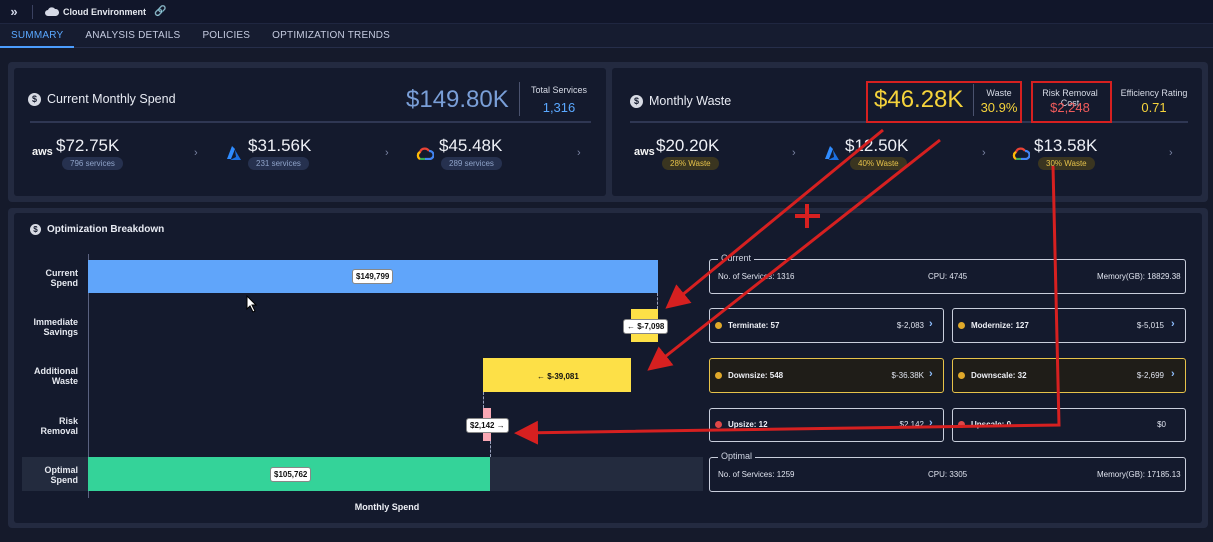  I want to click on annotation-plus-icon, so click(807, 216).